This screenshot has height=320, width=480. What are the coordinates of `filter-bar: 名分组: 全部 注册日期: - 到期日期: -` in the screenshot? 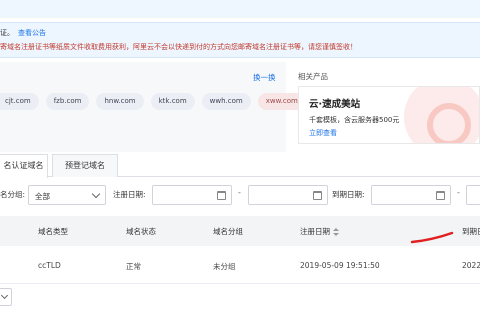 It's located at (240, 195).